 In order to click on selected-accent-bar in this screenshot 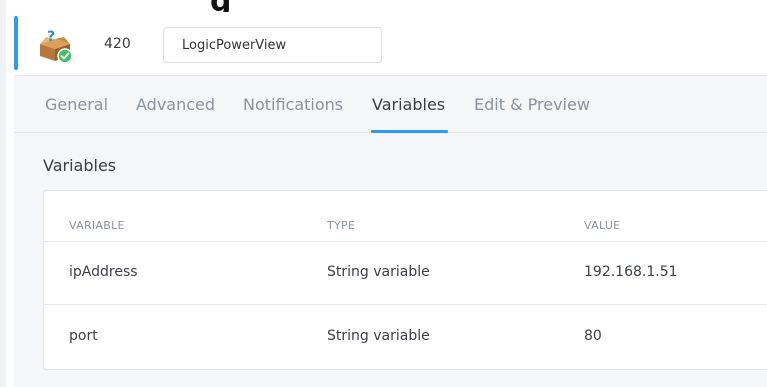, I will do `click(16, 43)`.